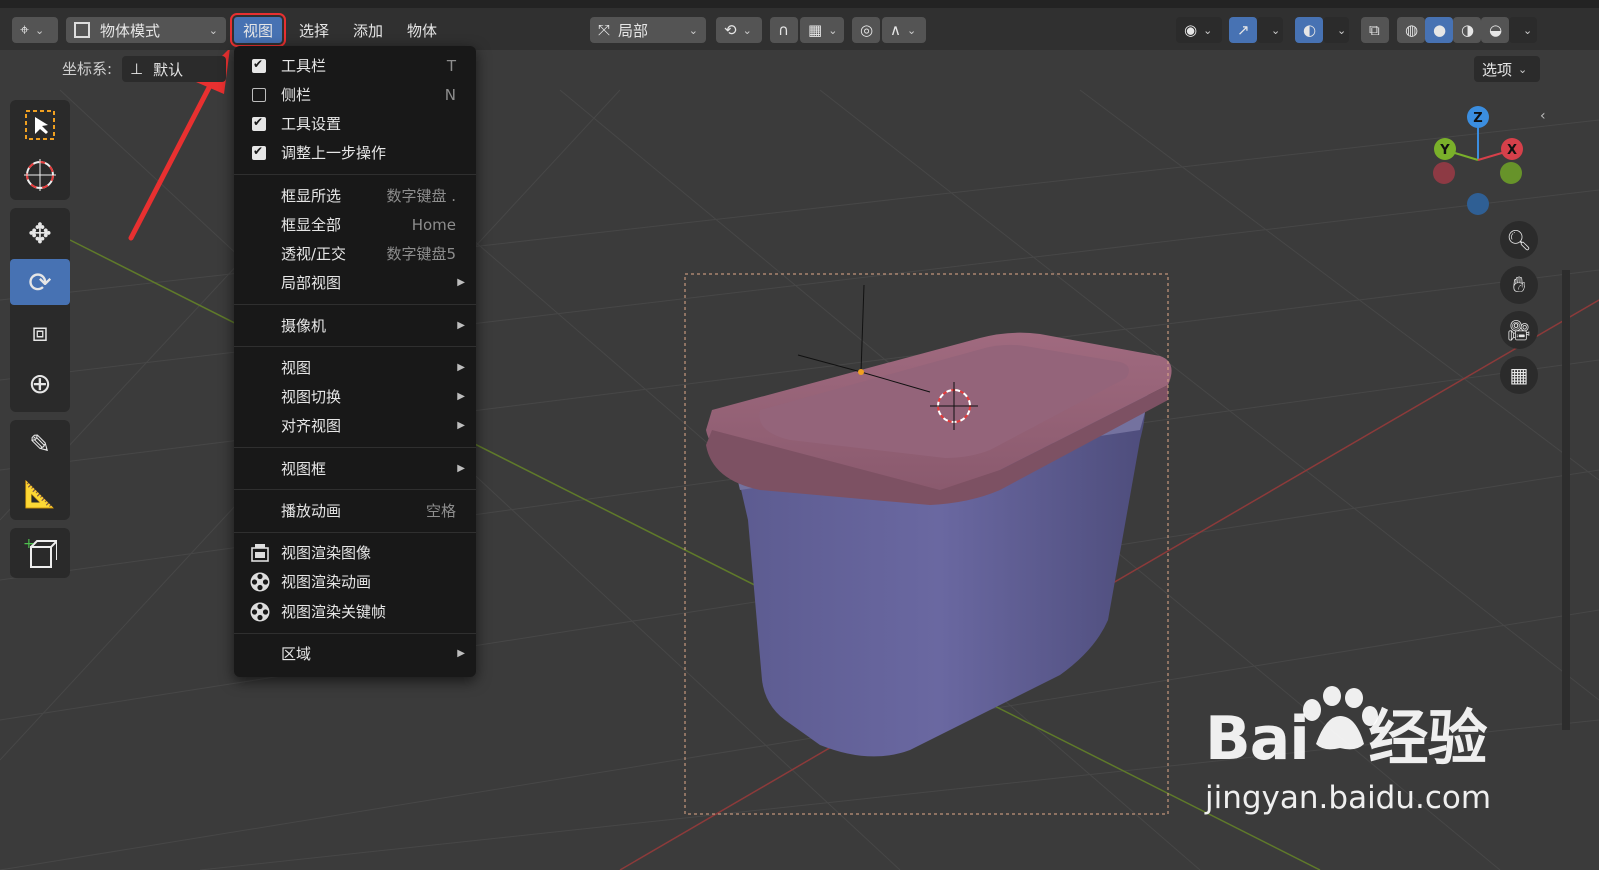 Image resolution: width=1599 pixels, height=870 pixels. Describe the element at coordinates (40, 125) in the screenshot. I see `select-box-tool` at that location.